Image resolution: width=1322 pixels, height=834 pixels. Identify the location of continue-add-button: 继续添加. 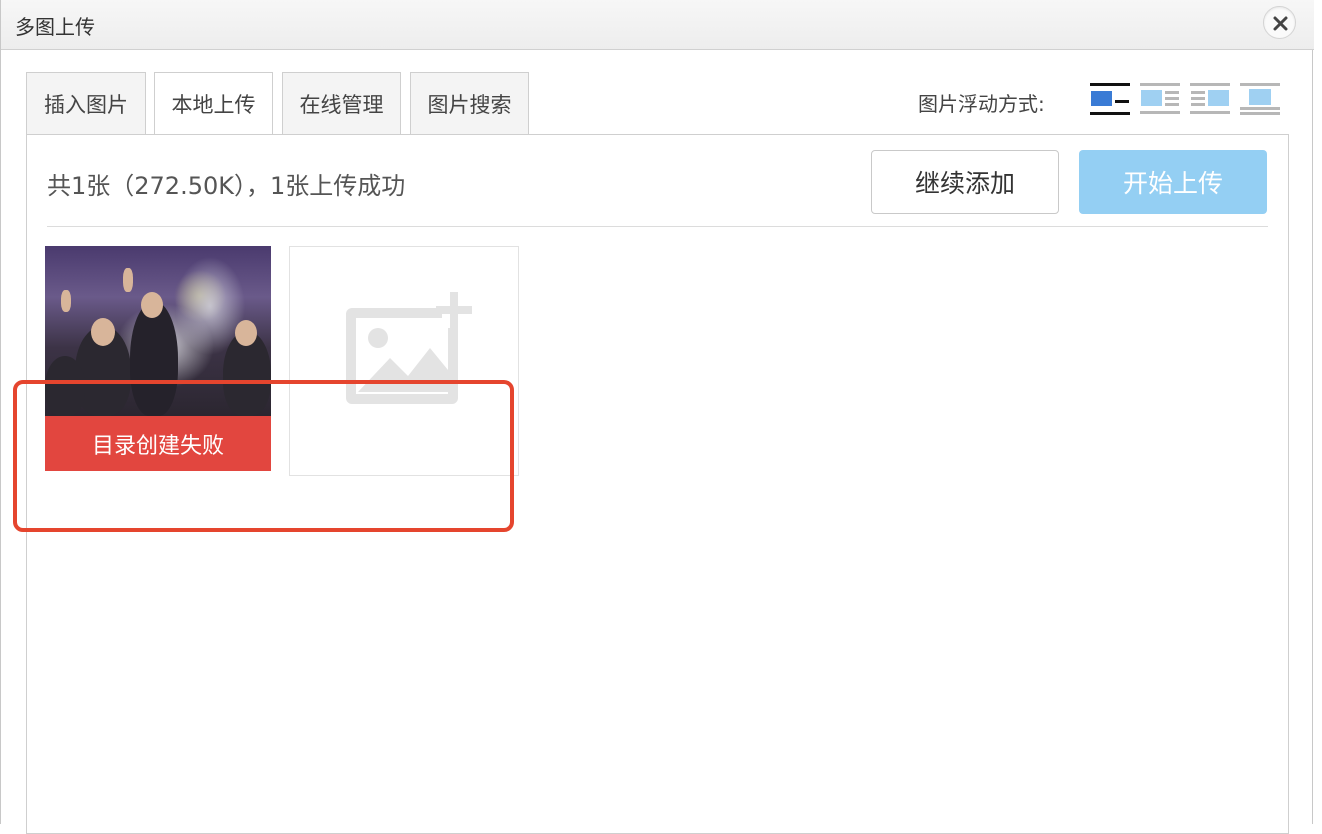
(965, 182).